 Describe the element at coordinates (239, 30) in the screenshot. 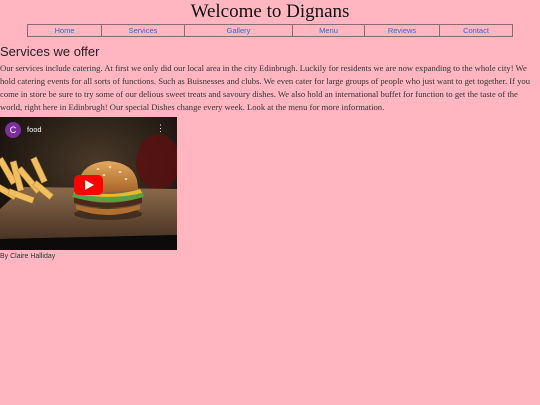

I see `nav-gallery: Gallery` at that location.